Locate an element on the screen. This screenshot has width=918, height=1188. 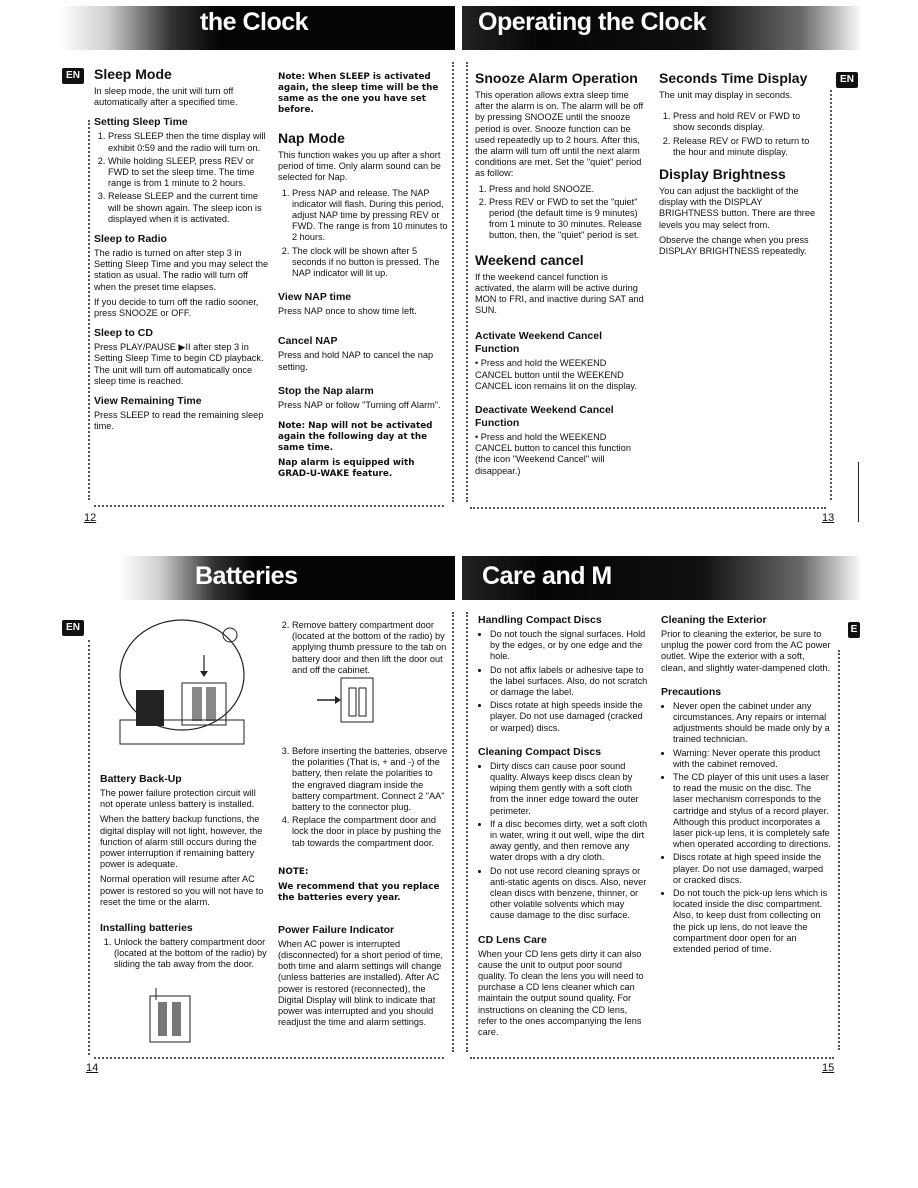
page12-right-border is located at coordinates (453, 282).